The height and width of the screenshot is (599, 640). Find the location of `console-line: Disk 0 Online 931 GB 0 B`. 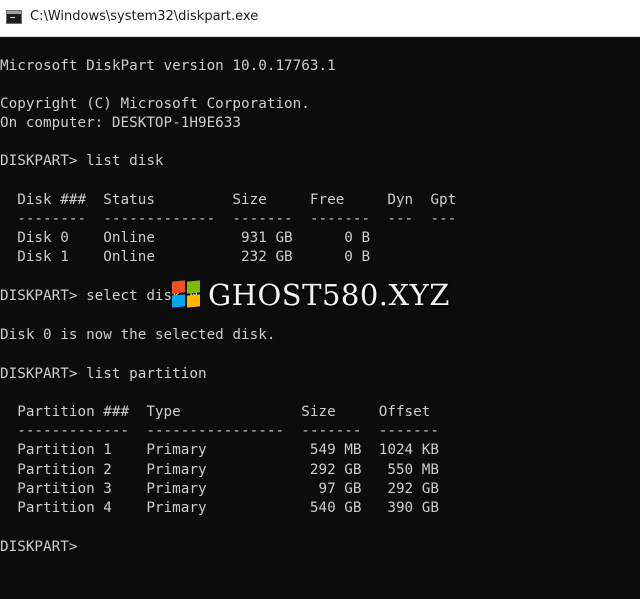

console-line: Disk 0 Online 931 GB 0 B is located at coordinates (185, 238).